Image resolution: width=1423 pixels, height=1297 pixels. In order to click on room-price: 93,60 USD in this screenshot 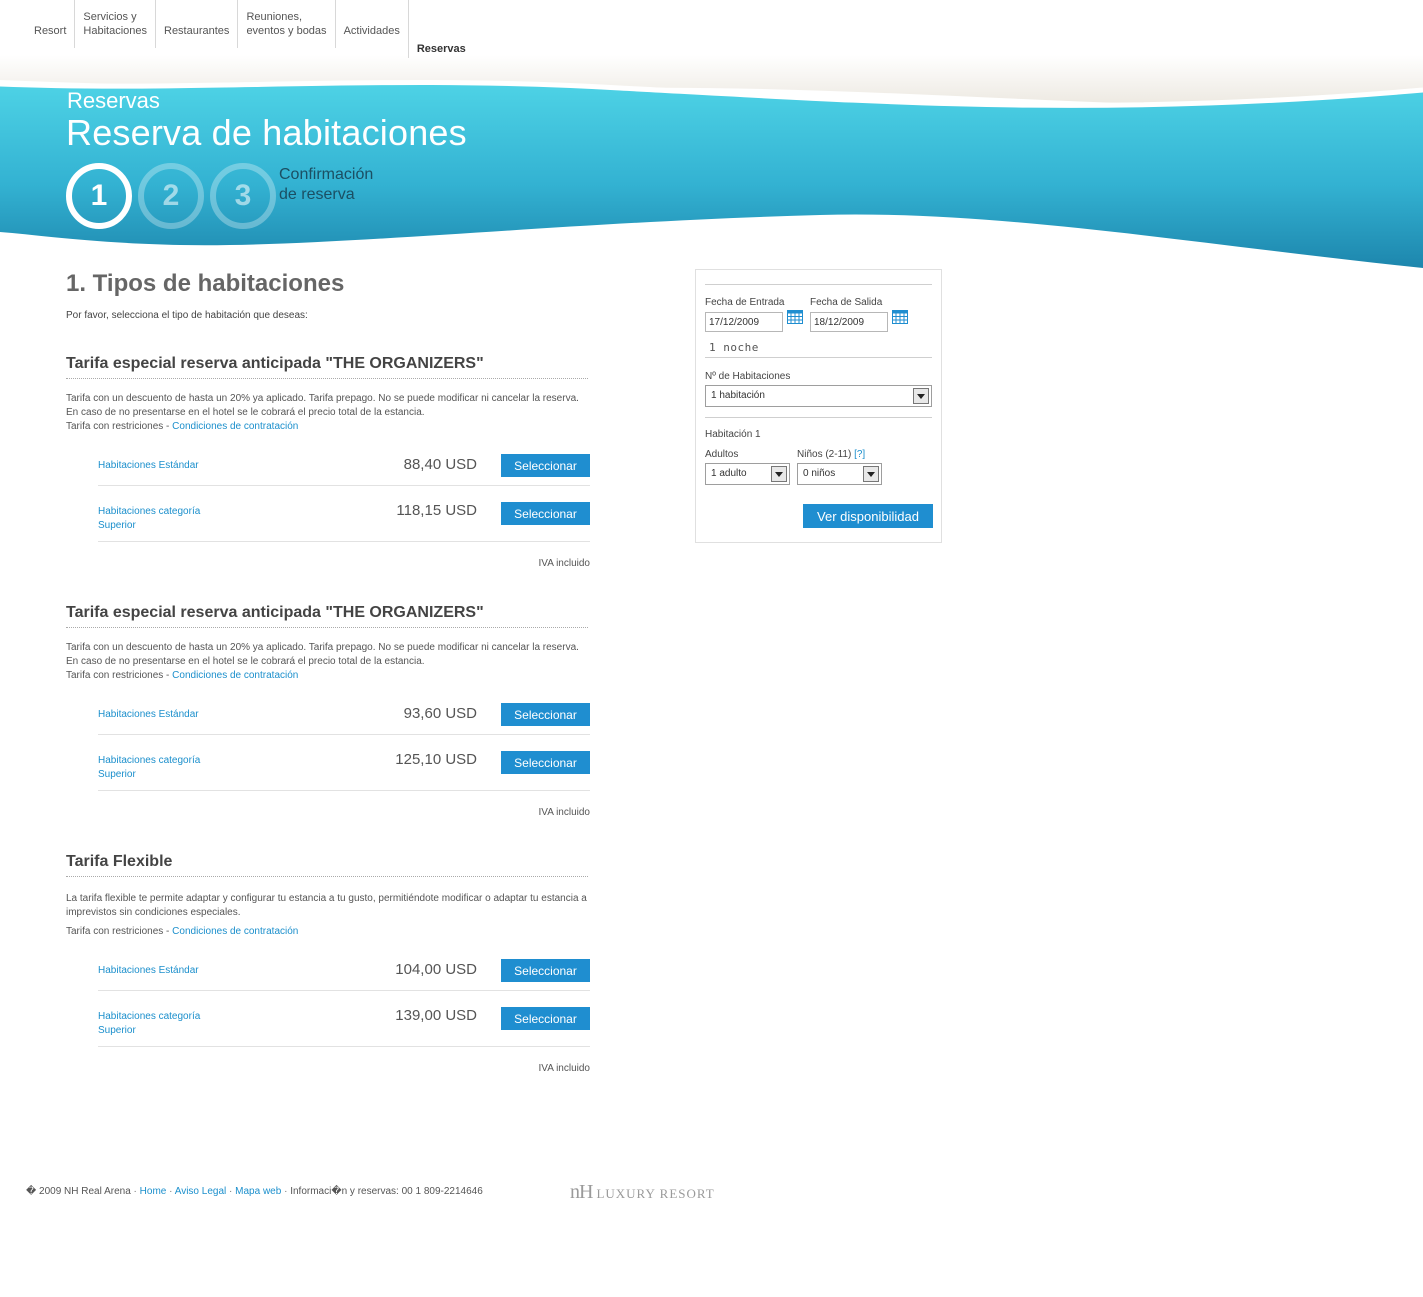, I will do `click(440, 713)`.